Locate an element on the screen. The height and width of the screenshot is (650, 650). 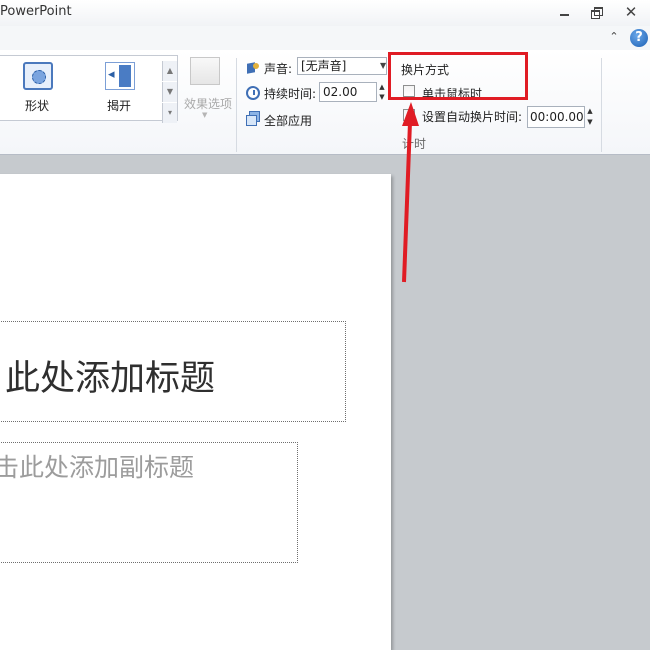
annotation-arrow is located at coordinates (410, 192).